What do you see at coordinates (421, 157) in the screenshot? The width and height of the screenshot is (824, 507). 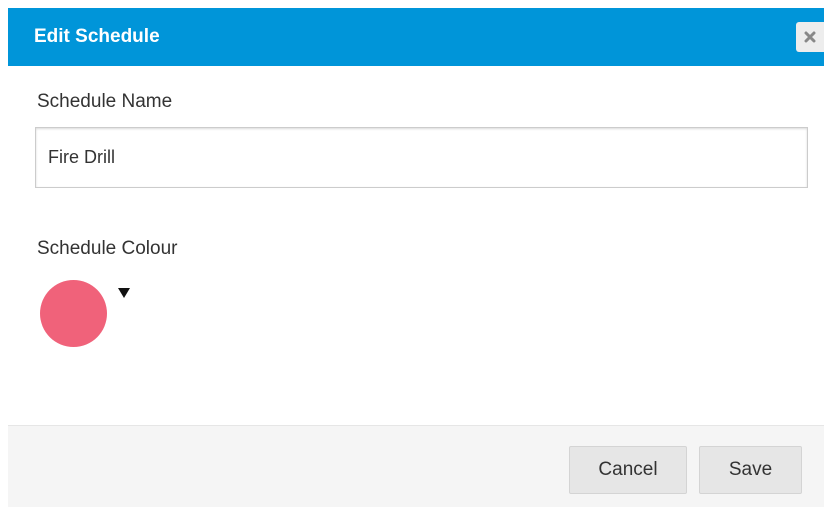 I see `schedule-name-input` at bounding box center [421, 157].